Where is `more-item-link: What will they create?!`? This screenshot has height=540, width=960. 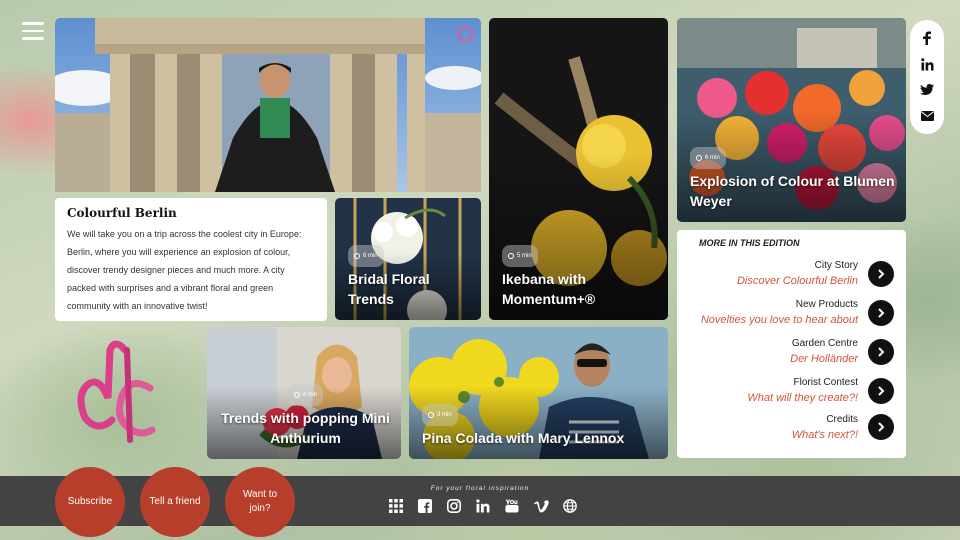
more-item-link: What will they create?! is located at coordinates (802, 398).